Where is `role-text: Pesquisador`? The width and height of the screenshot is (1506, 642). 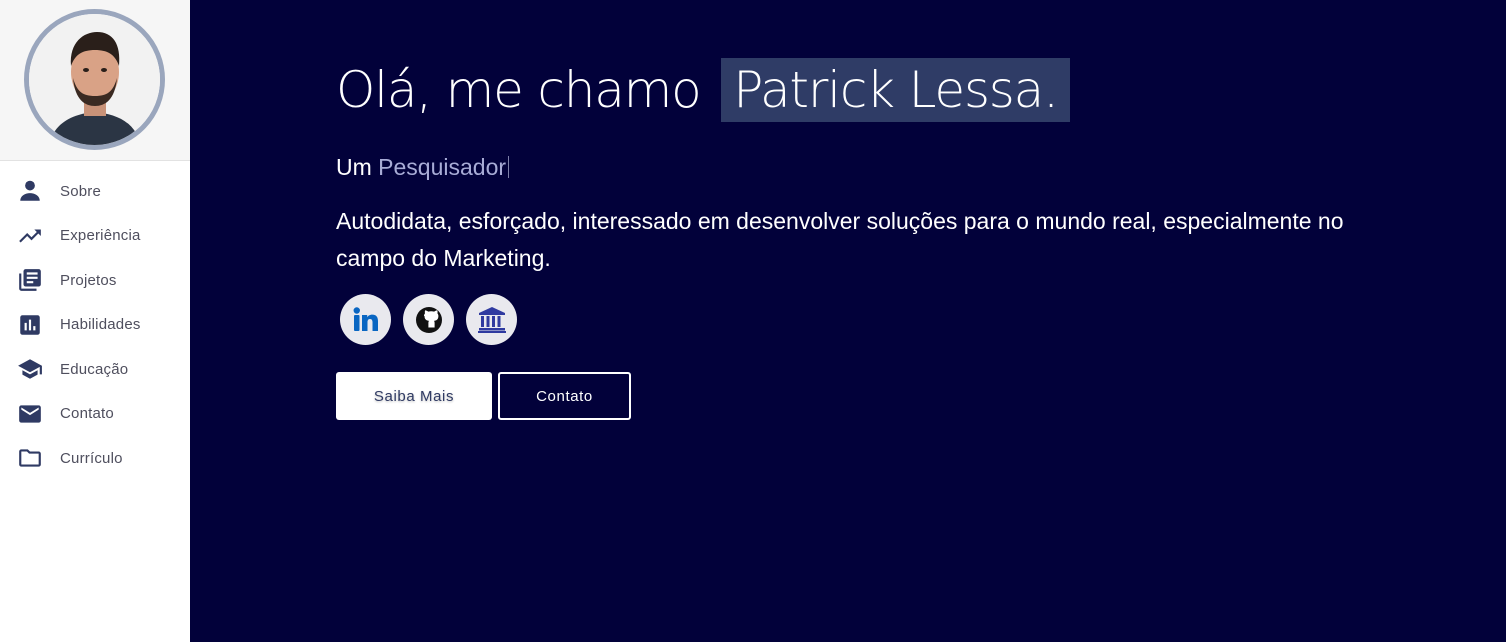 role-text: Pesquisador is located at coordinates (442, 167).